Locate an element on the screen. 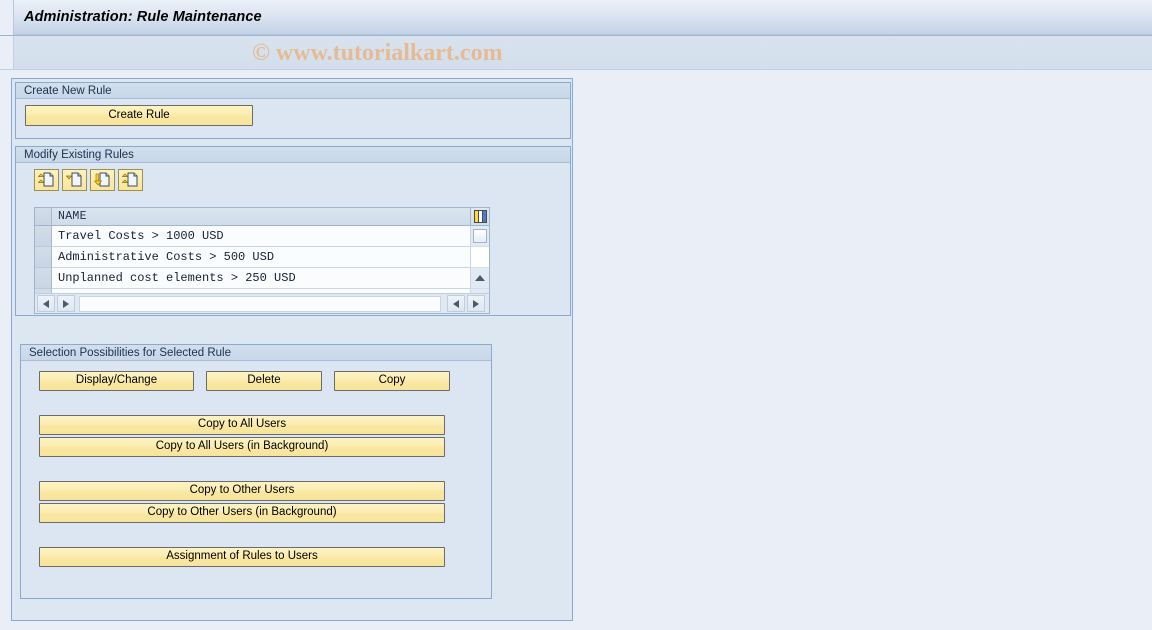 The height and width of the screenshot is (630, 1152). scroll-up-button is located at coordinates (480, 278).